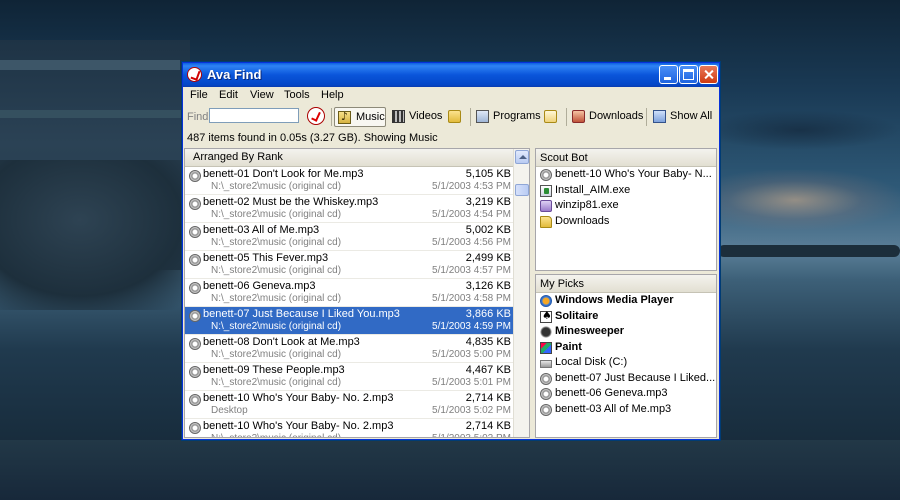 Image resolution: width=900 pixels, height=500 pixels. Describe the element at coordinates (283, 174) in the screenshot. I see `result-name: benett-01 Don't Look for Me.mp3` at that location.